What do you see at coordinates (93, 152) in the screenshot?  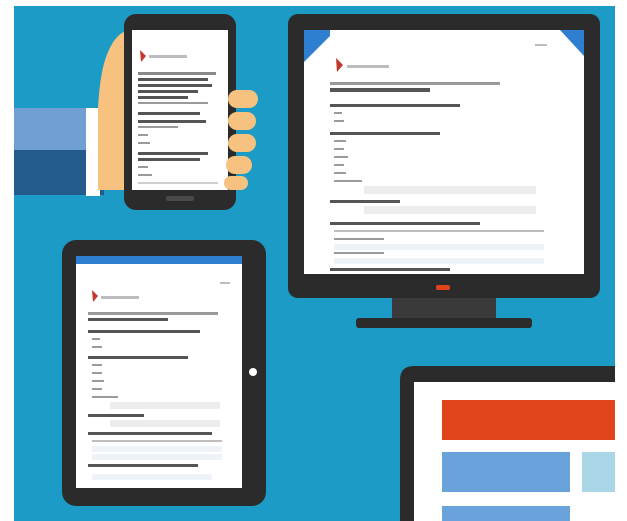 I see `cuff` at bounding box center [93, 152].